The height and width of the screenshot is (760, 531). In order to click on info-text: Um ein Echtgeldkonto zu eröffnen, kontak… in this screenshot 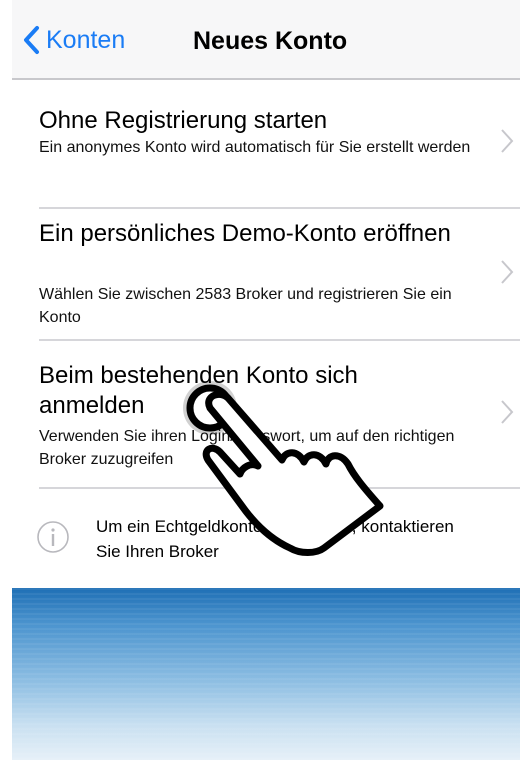, I will do `click(275, 539)`.